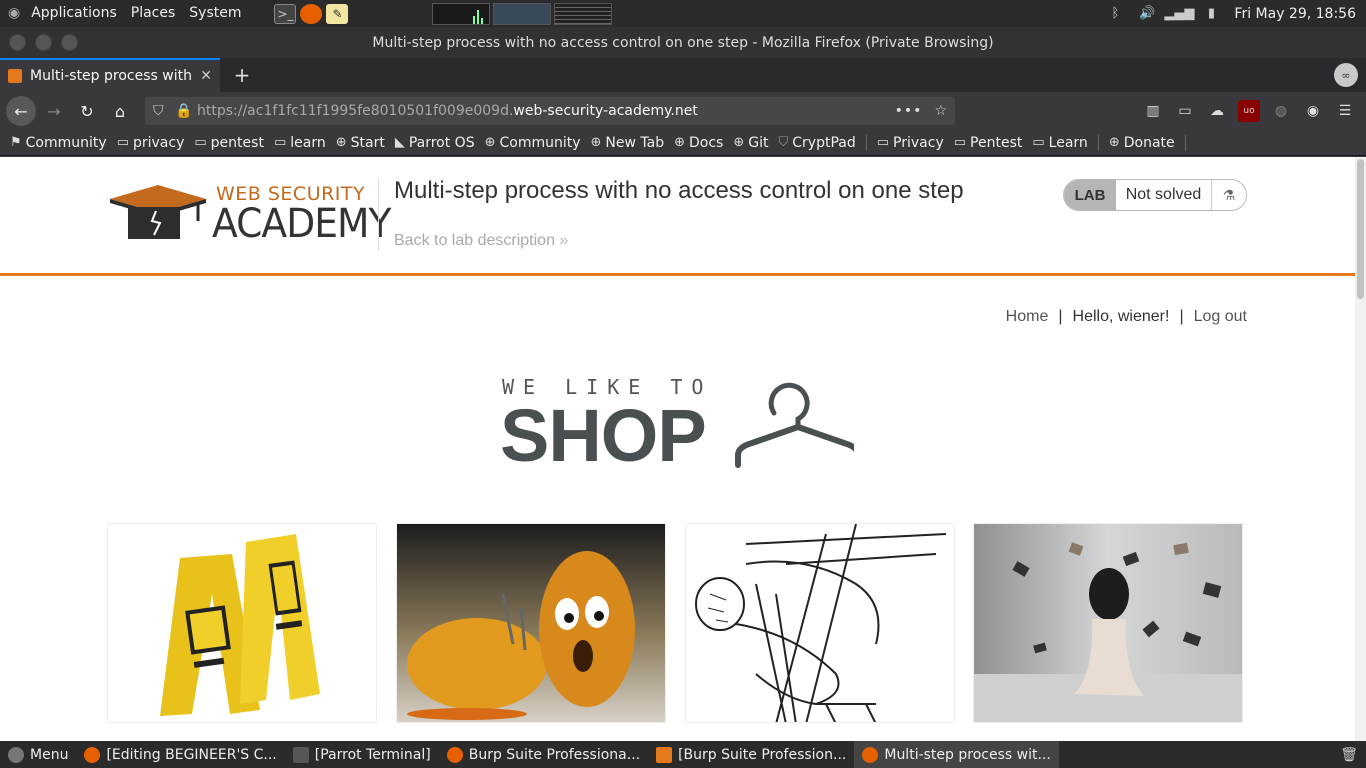  What do you see at coordinates (783, 142) in the screenshot?
I see `shield-icon: ⛉` at bounding box center [783, 142].